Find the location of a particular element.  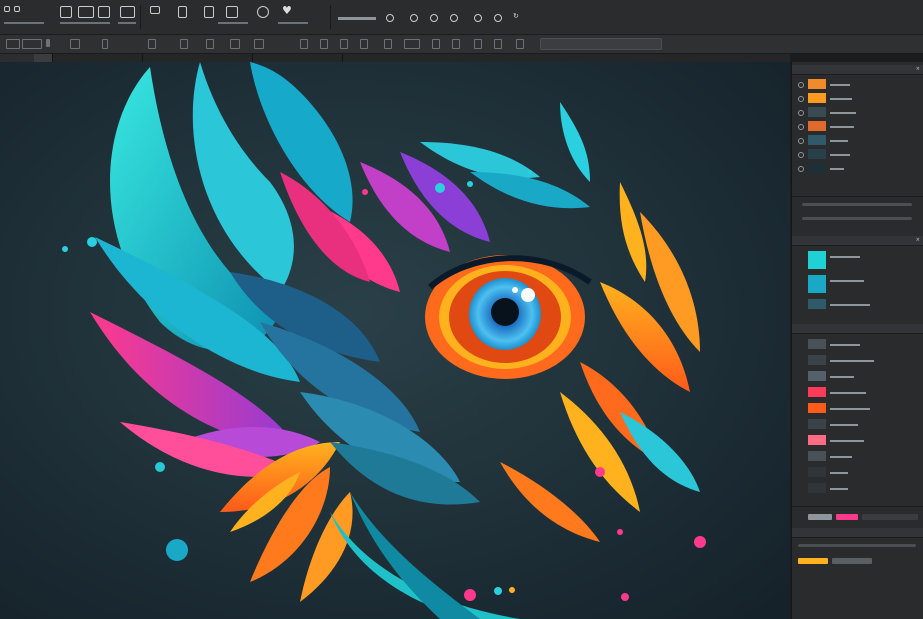

heart-icon: ♥ is located at coordinates (287, 10).